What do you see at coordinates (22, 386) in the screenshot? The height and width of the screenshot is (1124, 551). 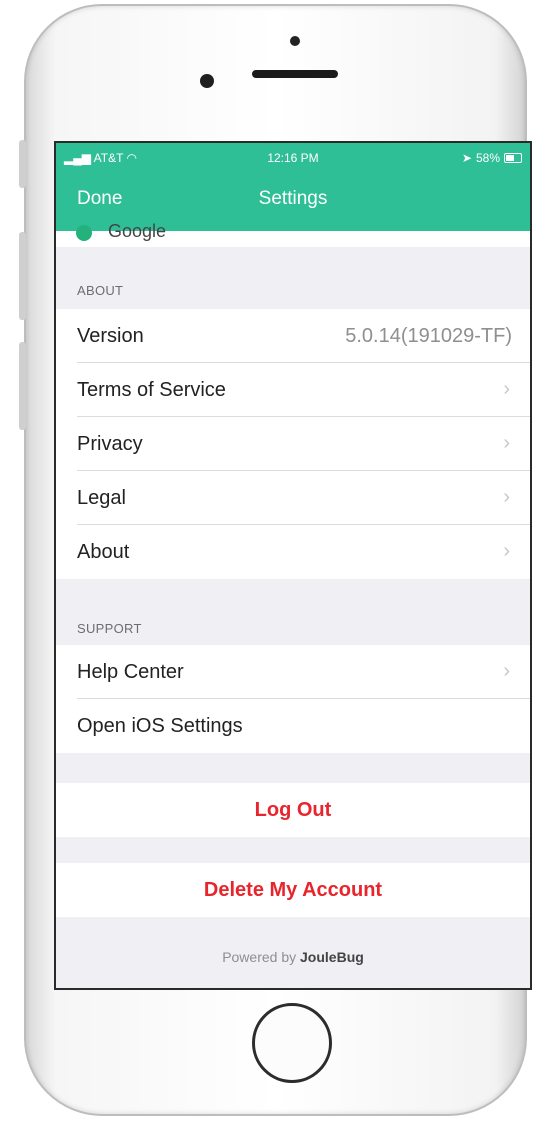 I see `volume-down-button` at bounding box center [22, 386].